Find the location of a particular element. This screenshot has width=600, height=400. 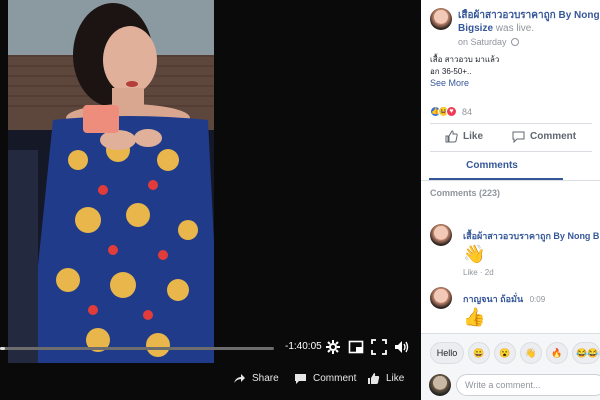

comment-emoji: 👋 is located at coordinates (474, 254).